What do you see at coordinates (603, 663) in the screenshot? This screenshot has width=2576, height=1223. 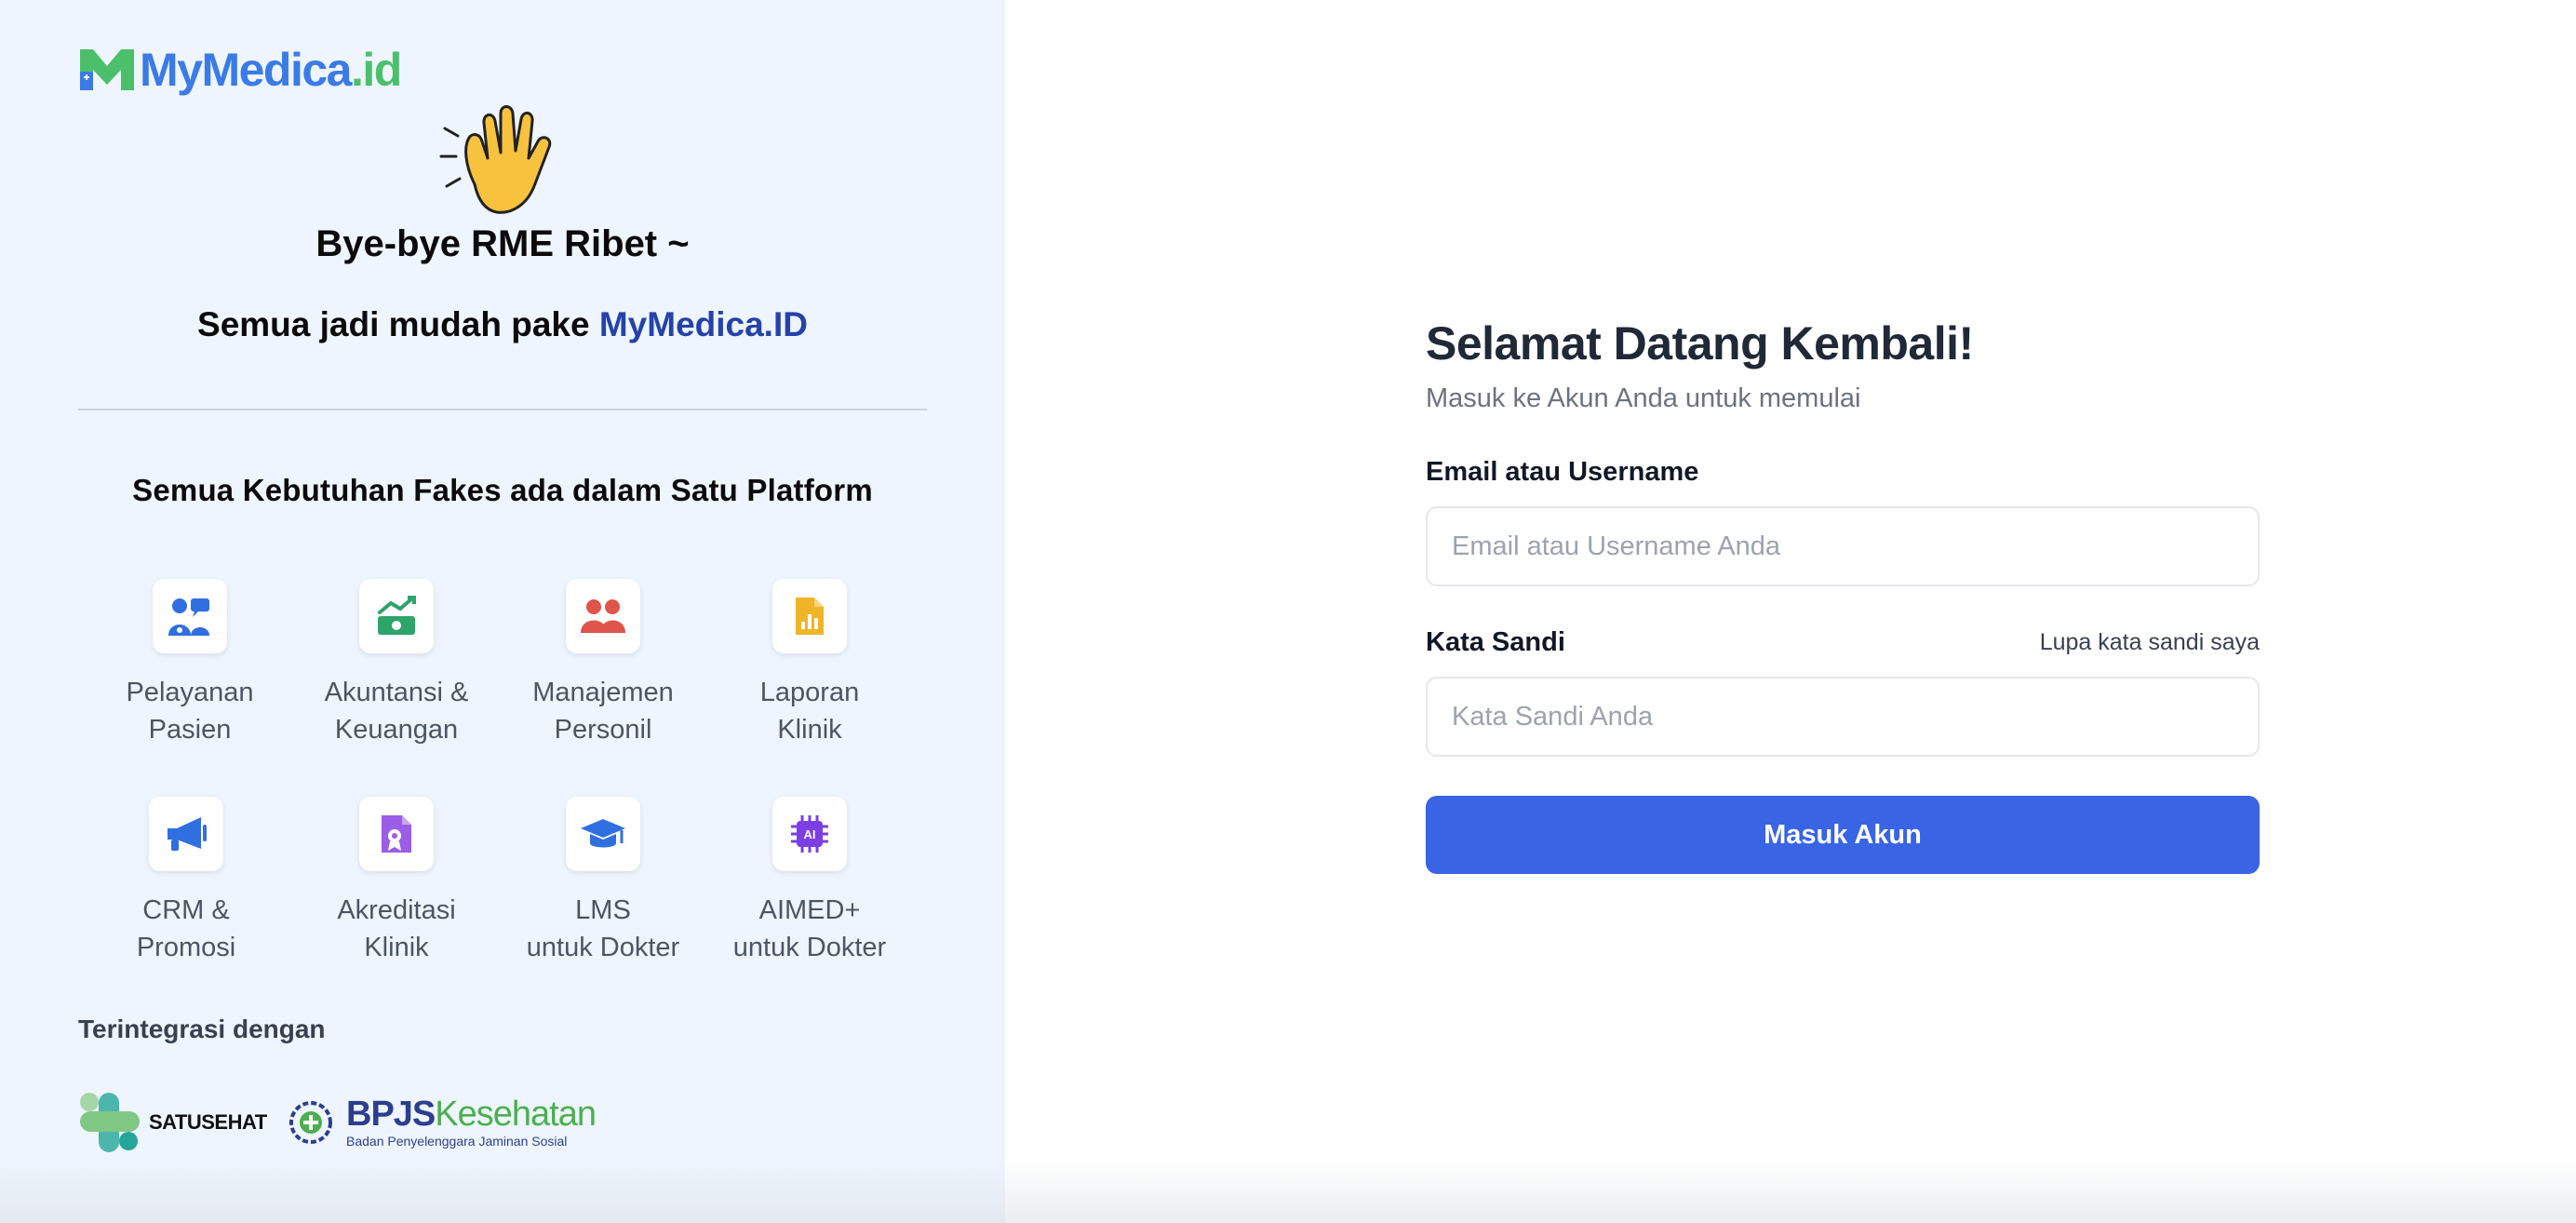 I see `feature-manajemen-personil: Manajemen Personil` at bounding box center [603, 663].